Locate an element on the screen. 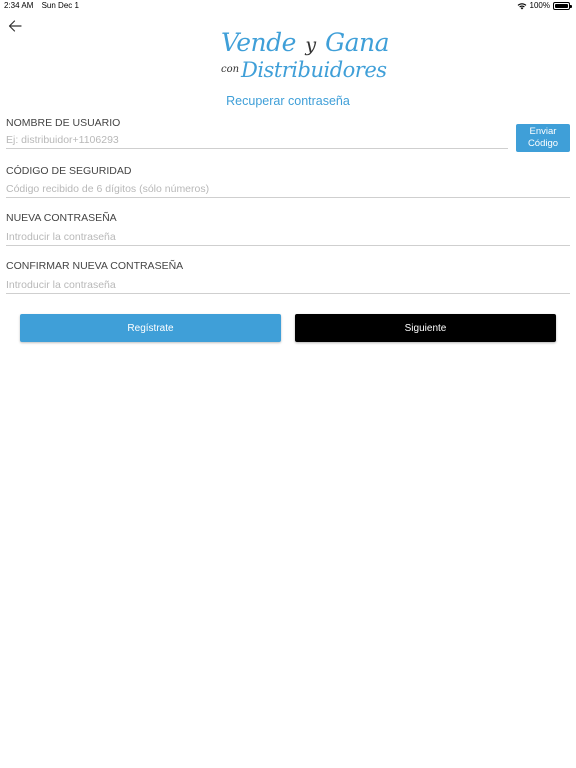  arrow-left-icon is located at coordinates (15, 26).